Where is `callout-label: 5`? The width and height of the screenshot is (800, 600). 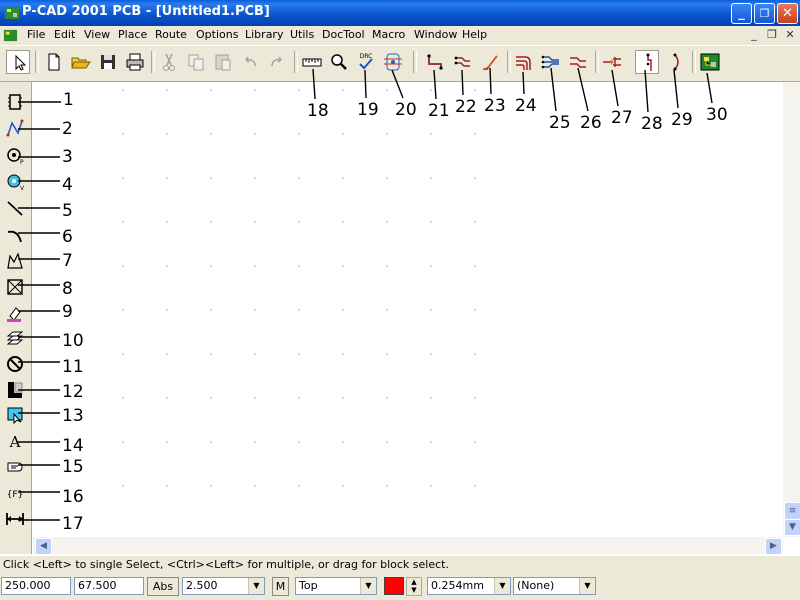
callout-label: 5 is located at coordinates (67, 211).